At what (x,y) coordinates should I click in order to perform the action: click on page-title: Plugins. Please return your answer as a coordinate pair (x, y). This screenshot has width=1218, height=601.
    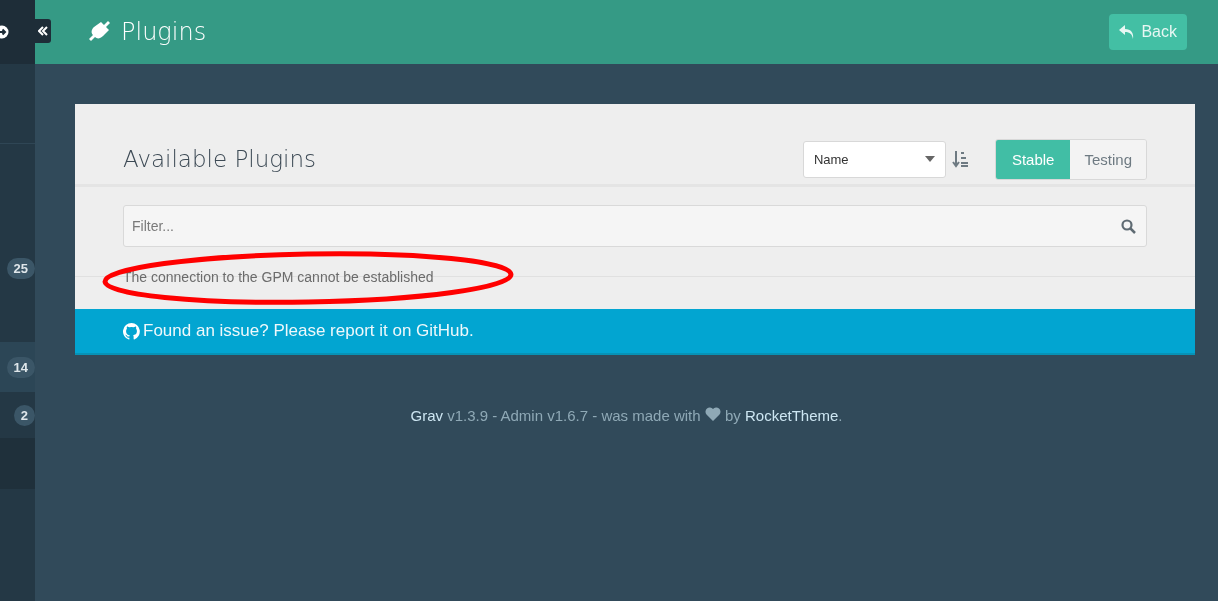
    Looking at the image, I should click on (164, 32).